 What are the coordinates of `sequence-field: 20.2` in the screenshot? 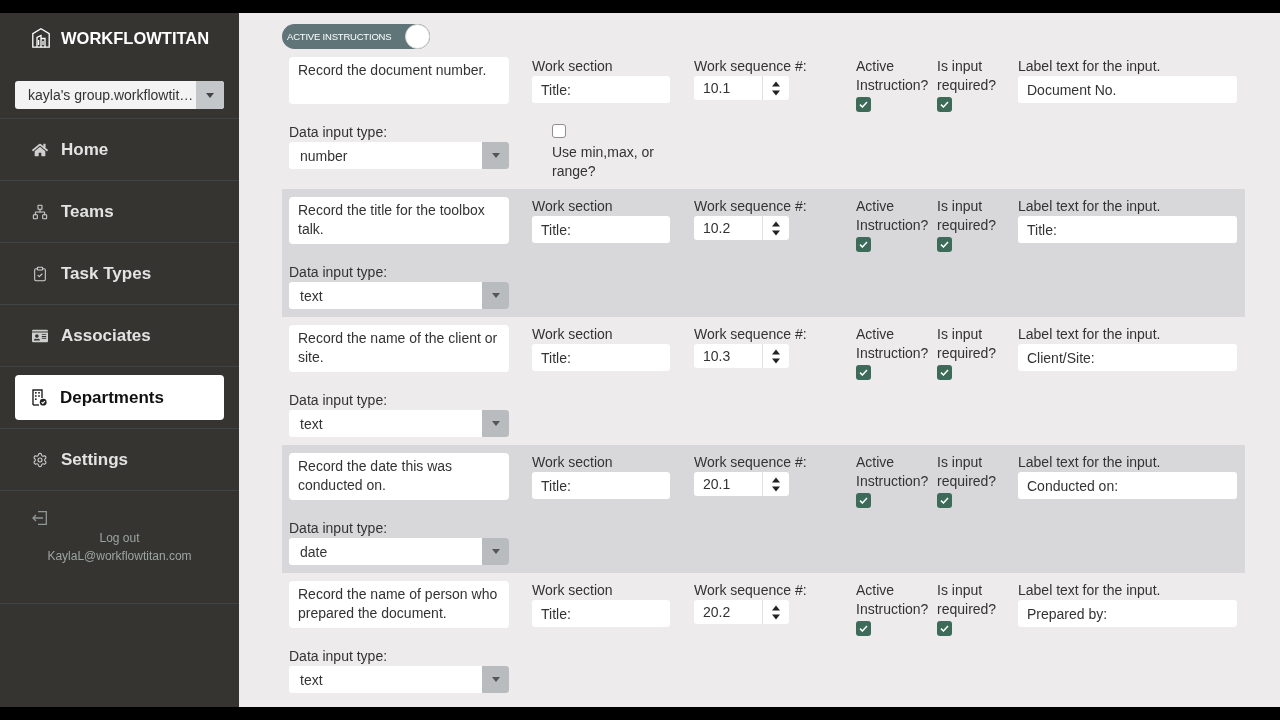 It's located at (741, 612).